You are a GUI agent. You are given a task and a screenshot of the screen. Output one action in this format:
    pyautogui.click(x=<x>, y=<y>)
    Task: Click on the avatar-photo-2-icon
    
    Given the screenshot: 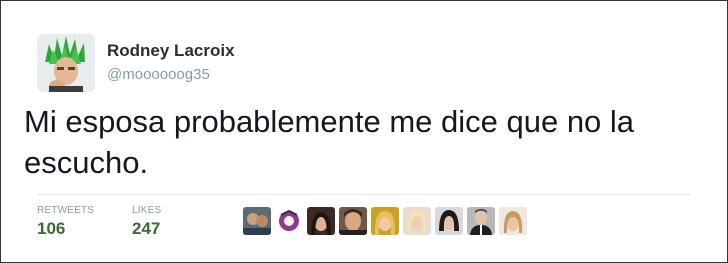 What is the action you would take?
    pyautogui.click(x=289, y=221)
    